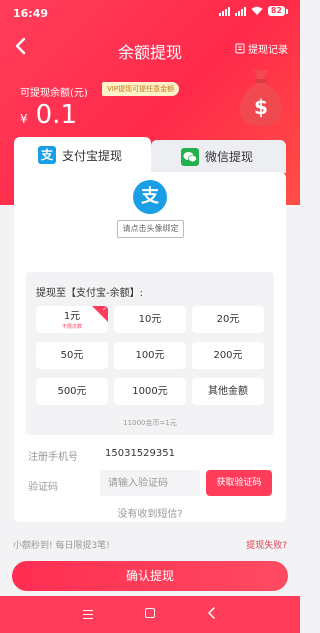  I want to click on signal-icon, so click(224, 11).